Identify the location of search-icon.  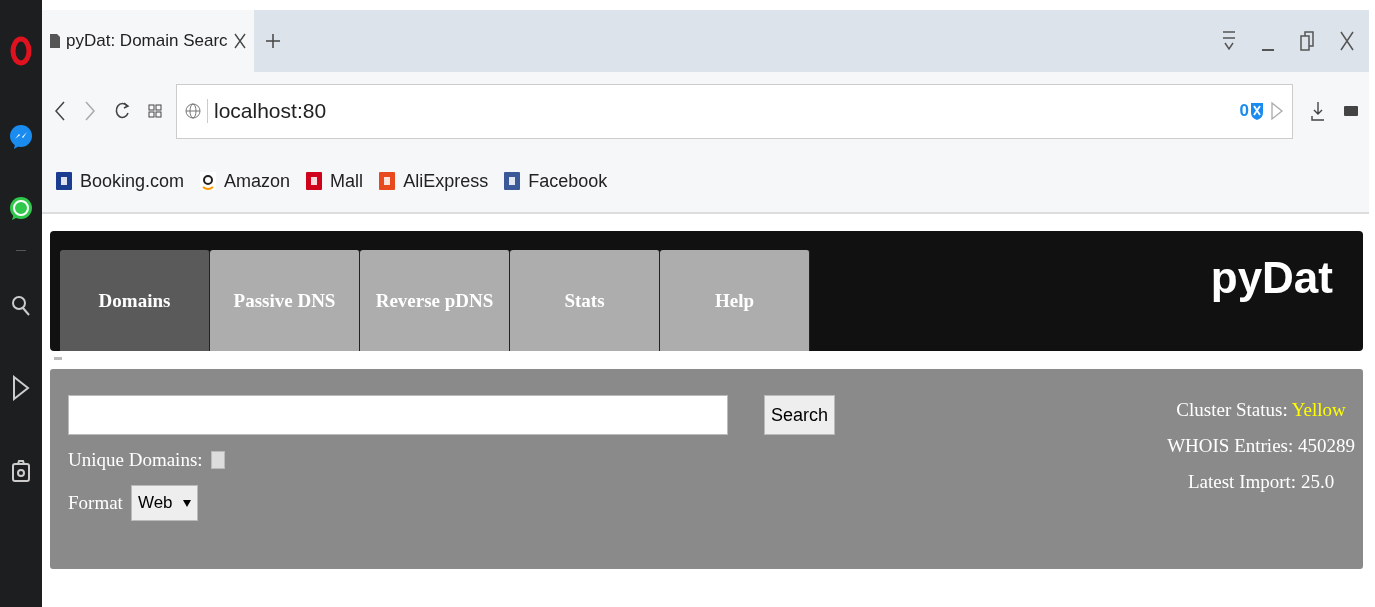
(21, 306).